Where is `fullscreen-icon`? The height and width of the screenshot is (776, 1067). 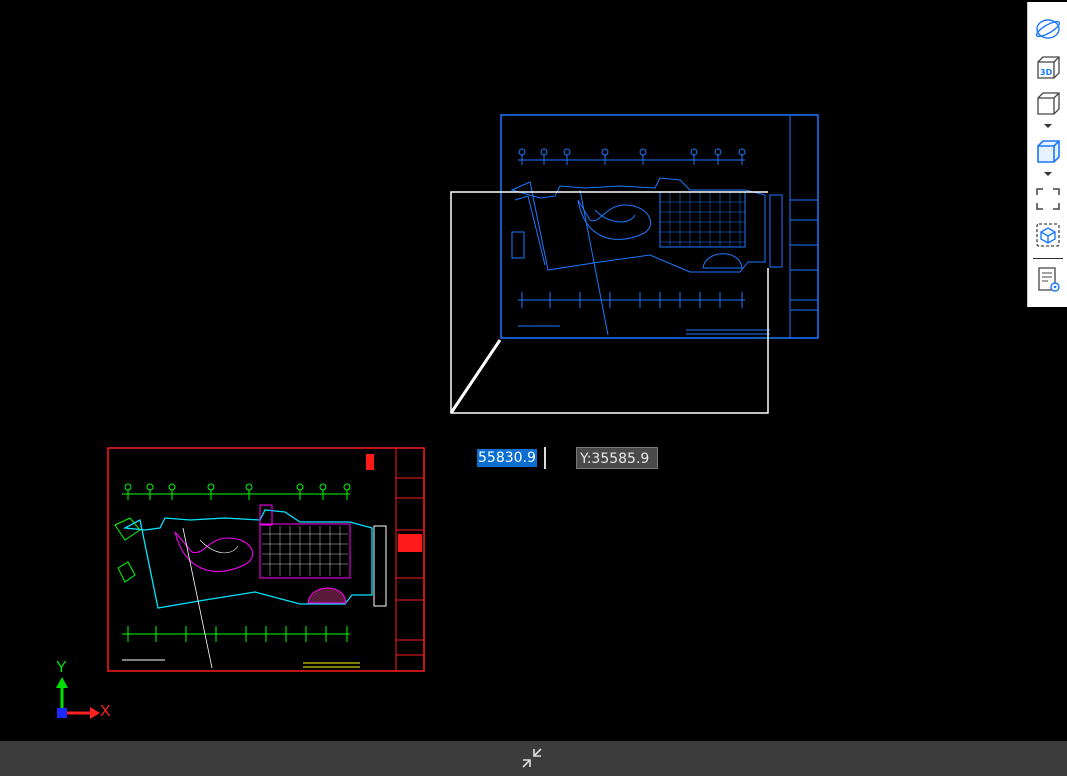
fullscreen-icon is located at coordinates (1048, 199).